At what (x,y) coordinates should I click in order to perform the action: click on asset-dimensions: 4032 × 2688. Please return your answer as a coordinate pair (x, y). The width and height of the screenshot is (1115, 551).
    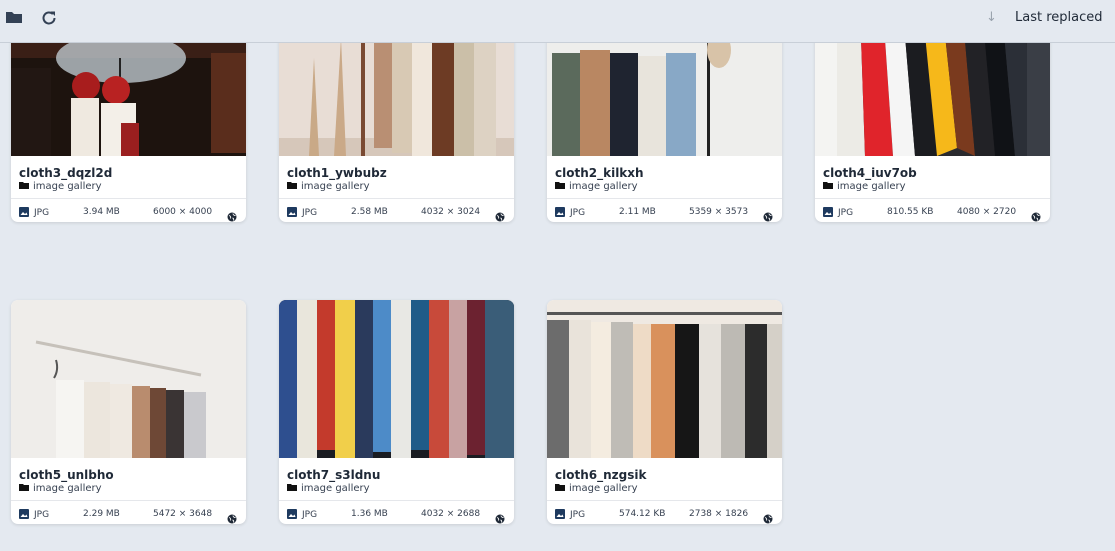
    Looking at the image, I should click on (451, 514).